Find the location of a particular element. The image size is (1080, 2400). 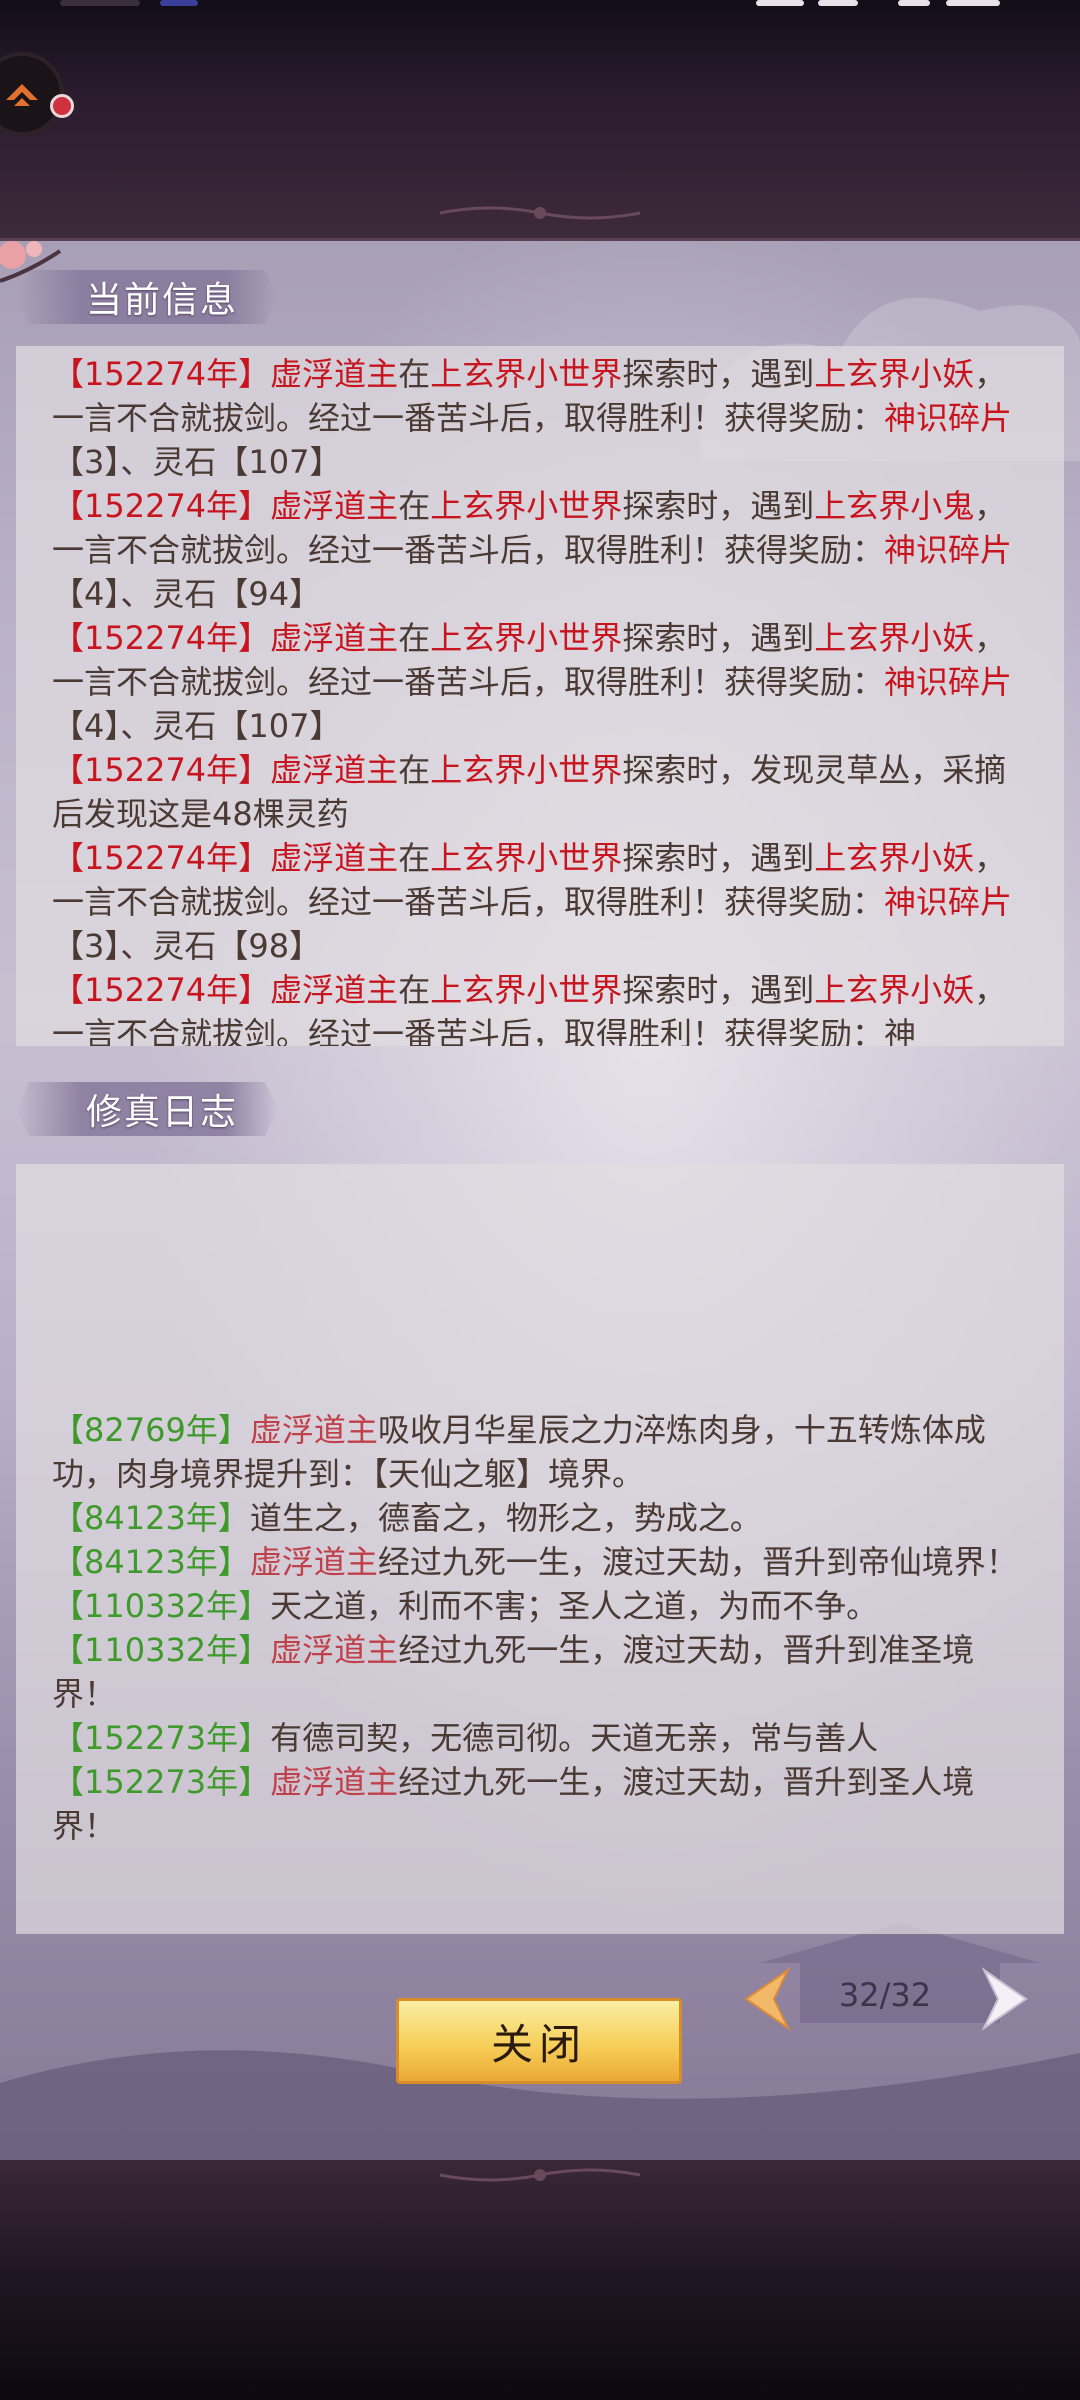

section-title: 当前信息 is located at coordinates (147, 297).